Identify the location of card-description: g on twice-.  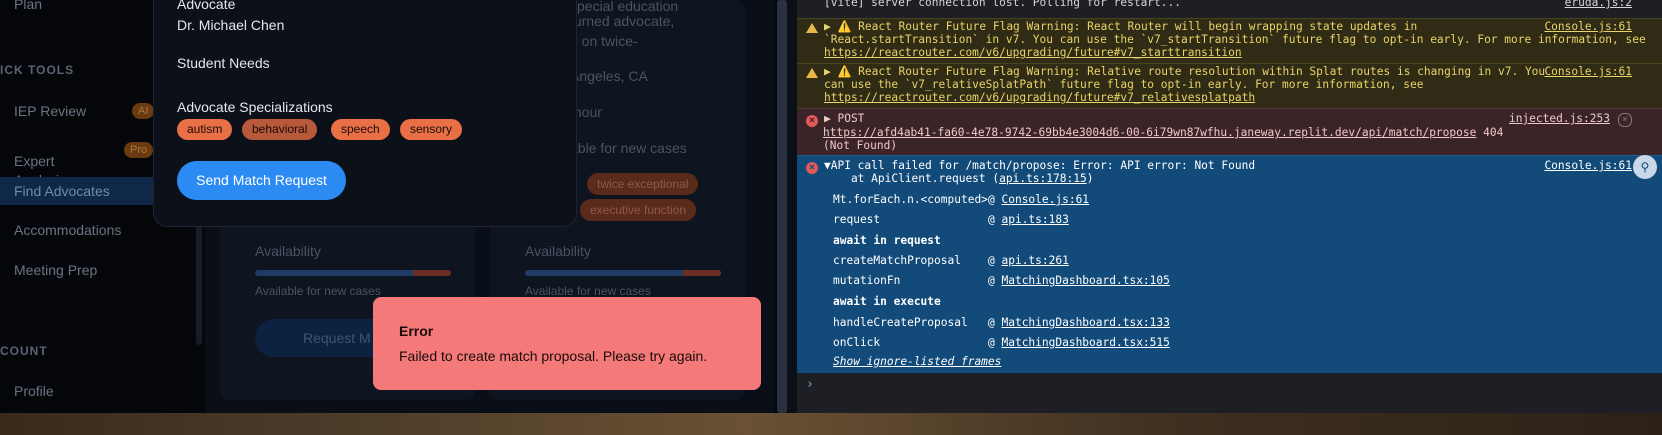
(604, 41).